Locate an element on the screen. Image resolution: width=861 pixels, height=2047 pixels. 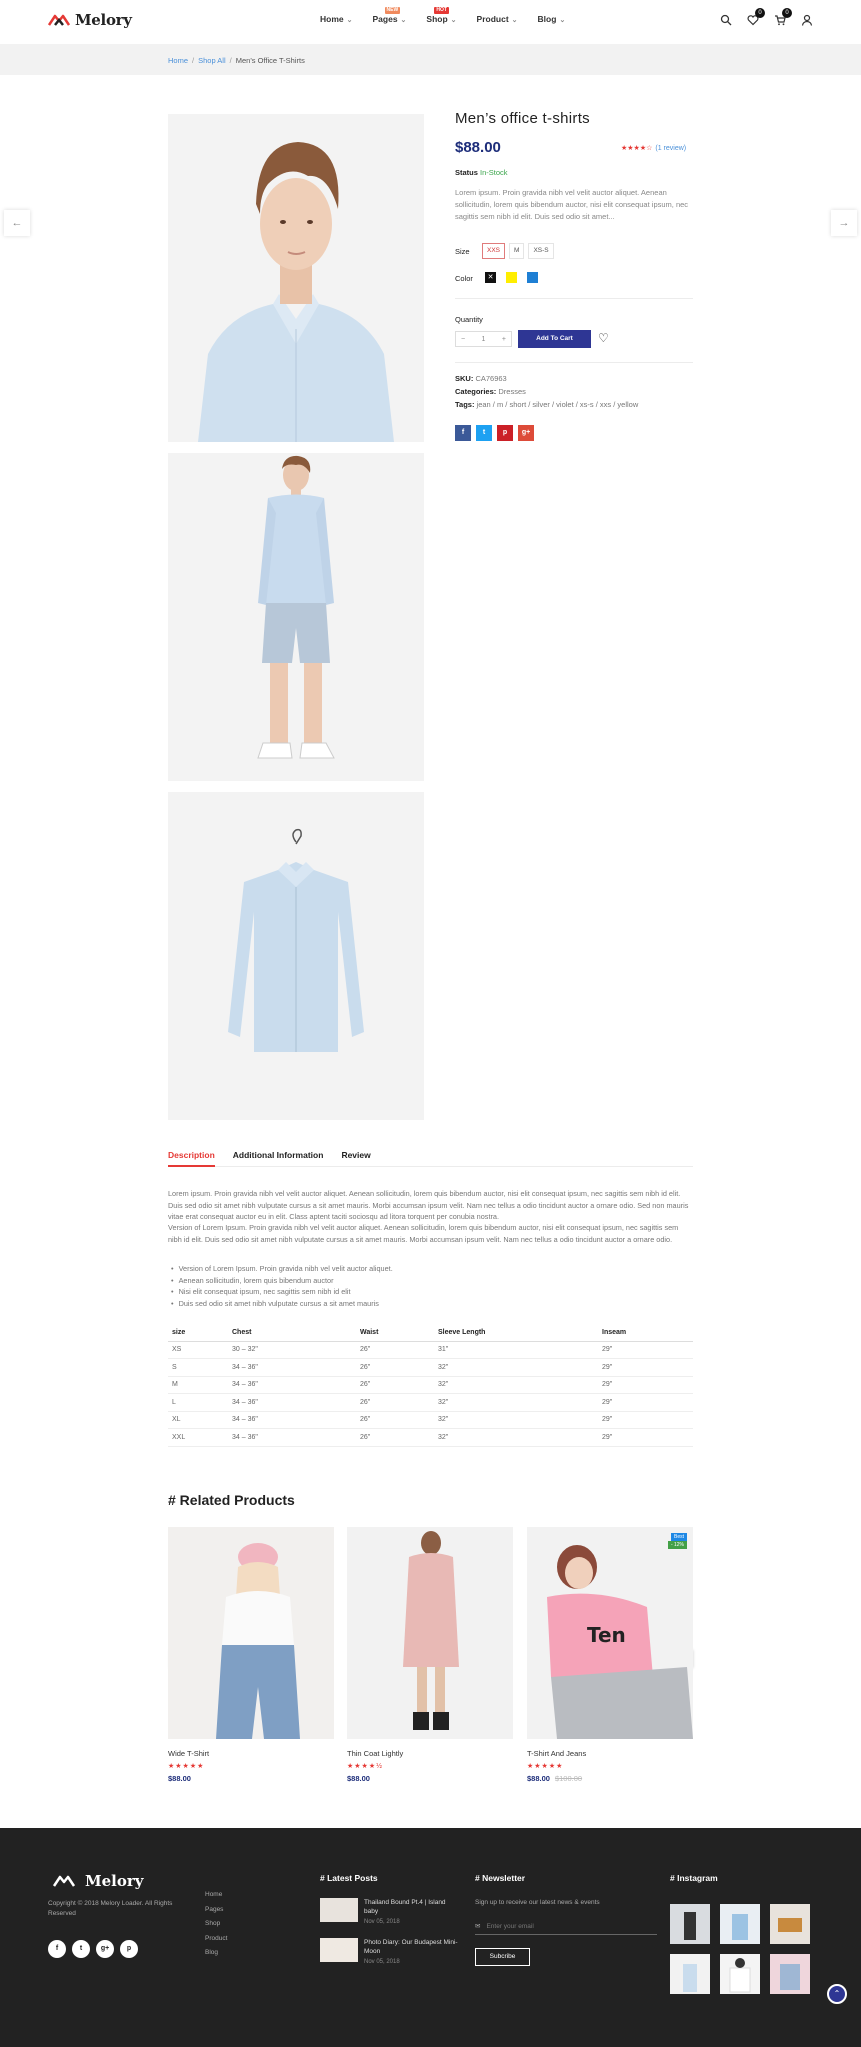
categories-row: Categories: Dresses is located at coordinates (490, 391).